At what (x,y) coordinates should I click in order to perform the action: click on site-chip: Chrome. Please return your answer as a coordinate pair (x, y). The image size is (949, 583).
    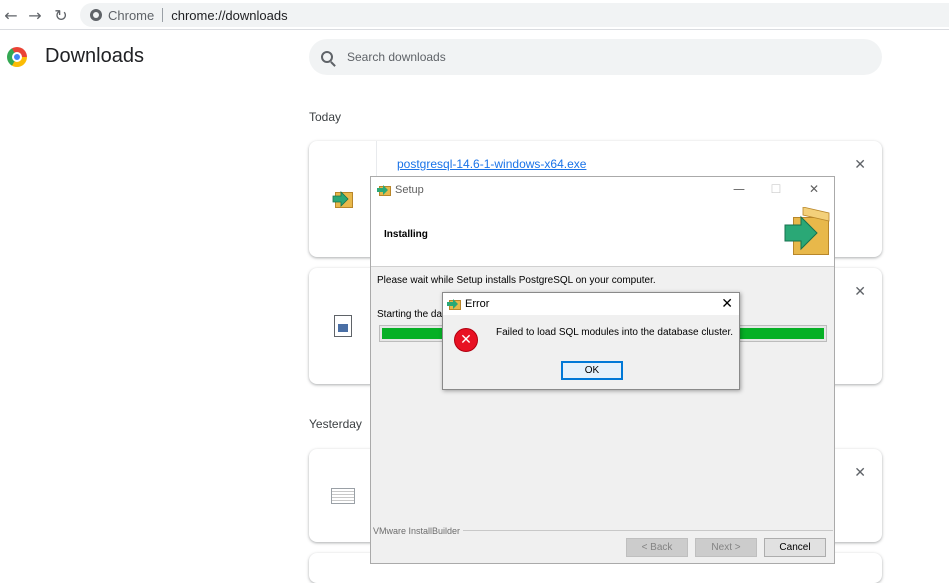
    Looking at the image, I should click on (131, 15).